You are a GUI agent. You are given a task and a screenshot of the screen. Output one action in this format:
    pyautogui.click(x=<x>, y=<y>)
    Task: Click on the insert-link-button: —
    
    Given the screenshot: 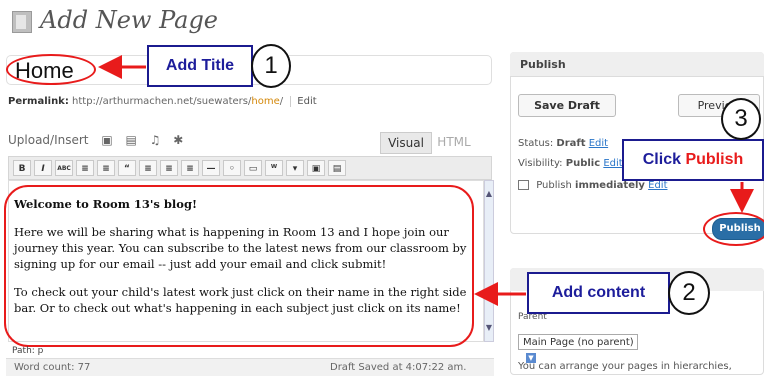 What is the action you would take?
    pyautogui.click(x=211, y=168)
    